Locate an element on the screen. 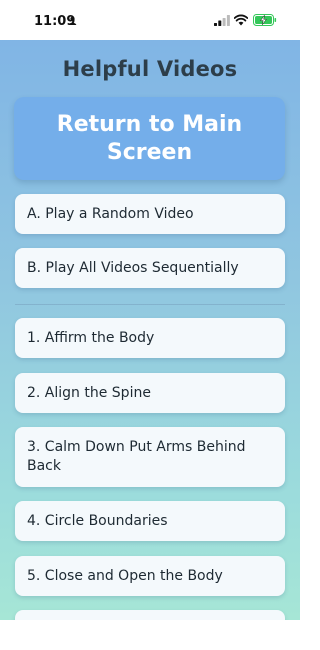  video-label: 3. Calm Down Put Arms Behind Back is located at coordinates (136, 456).